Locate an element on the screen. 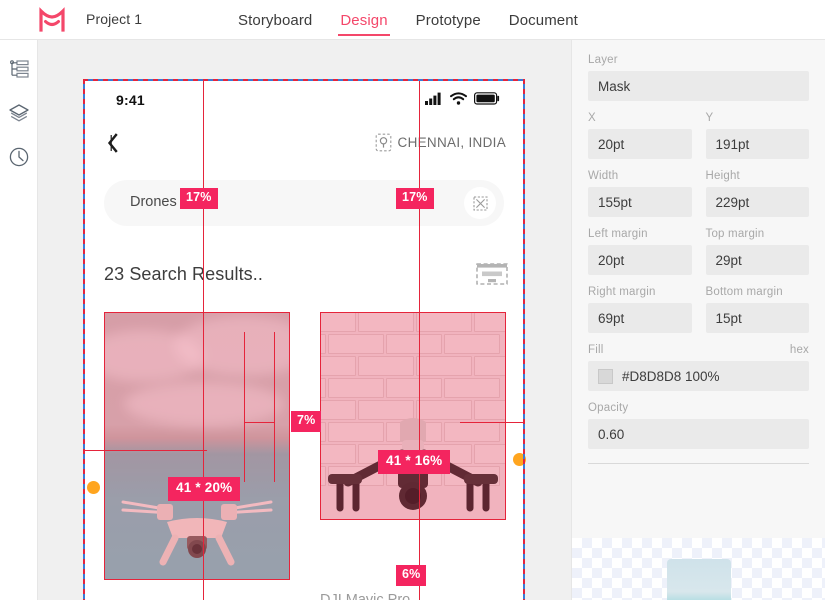 This screenshot has height=600, width=825. height-input: 229pt is located at coordinates (757, 202).